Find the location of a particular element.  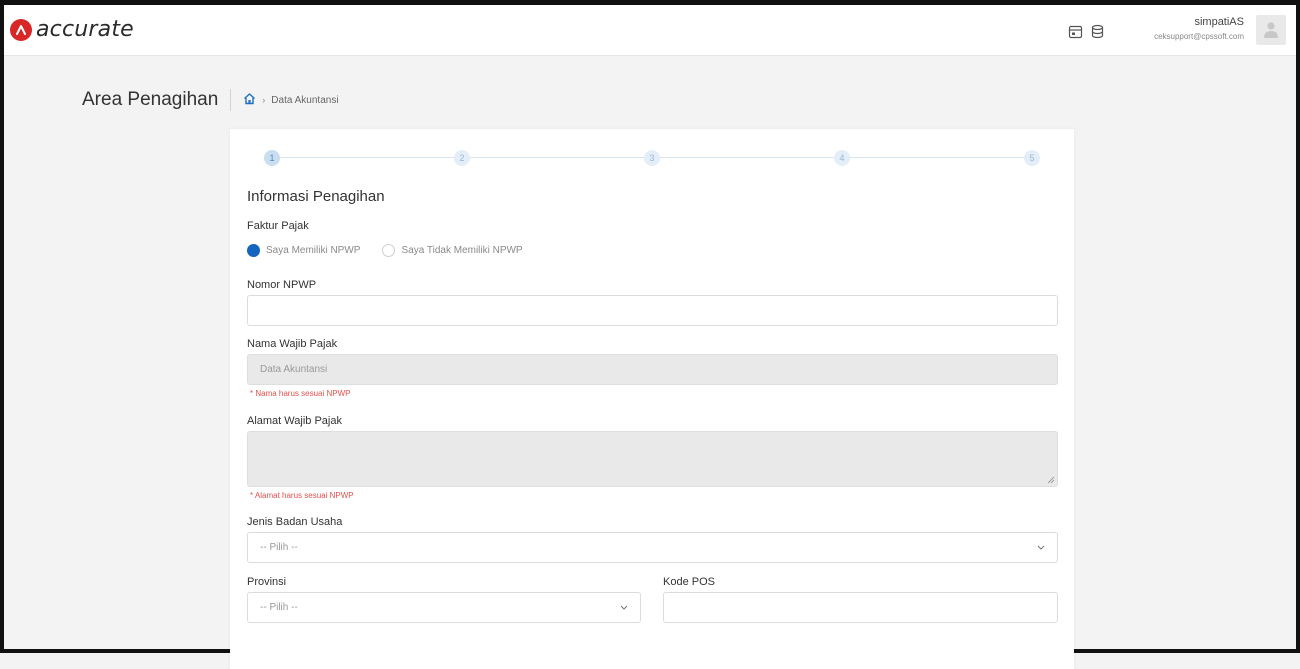

app-logo: accurate is located at coordinates (72, 29).